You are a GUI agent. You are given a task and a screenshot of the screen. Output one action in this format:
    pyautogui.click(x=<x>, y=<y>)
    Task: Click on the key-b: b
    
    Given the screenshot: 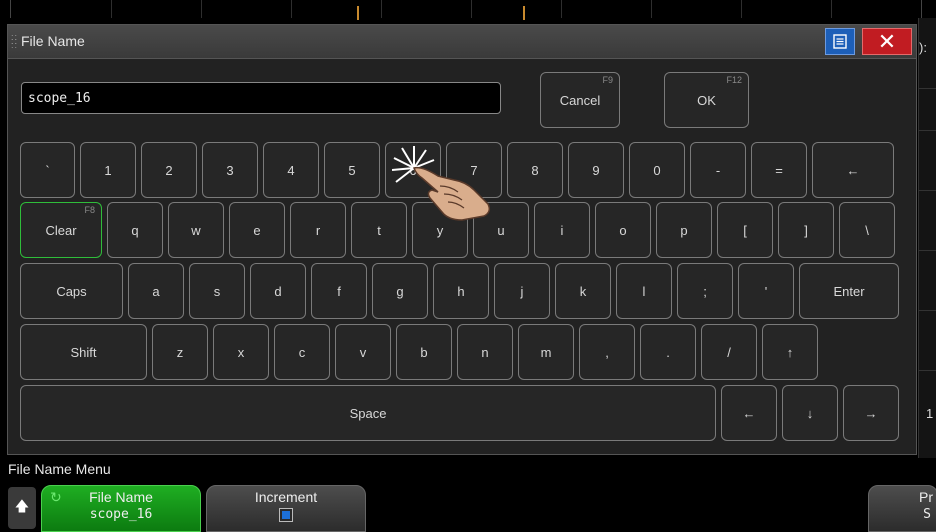 What is the action you would take?
    pyautogui.click(x=424, y=352)
    